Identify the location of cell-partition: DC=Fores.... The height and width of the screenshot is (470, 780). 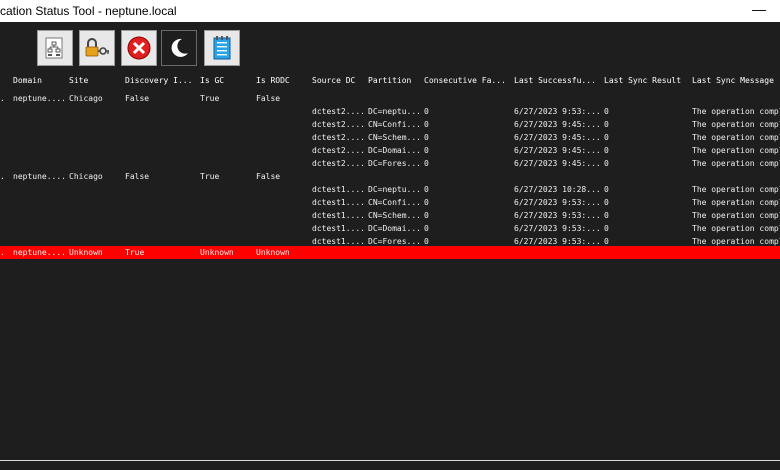
(394, 163).